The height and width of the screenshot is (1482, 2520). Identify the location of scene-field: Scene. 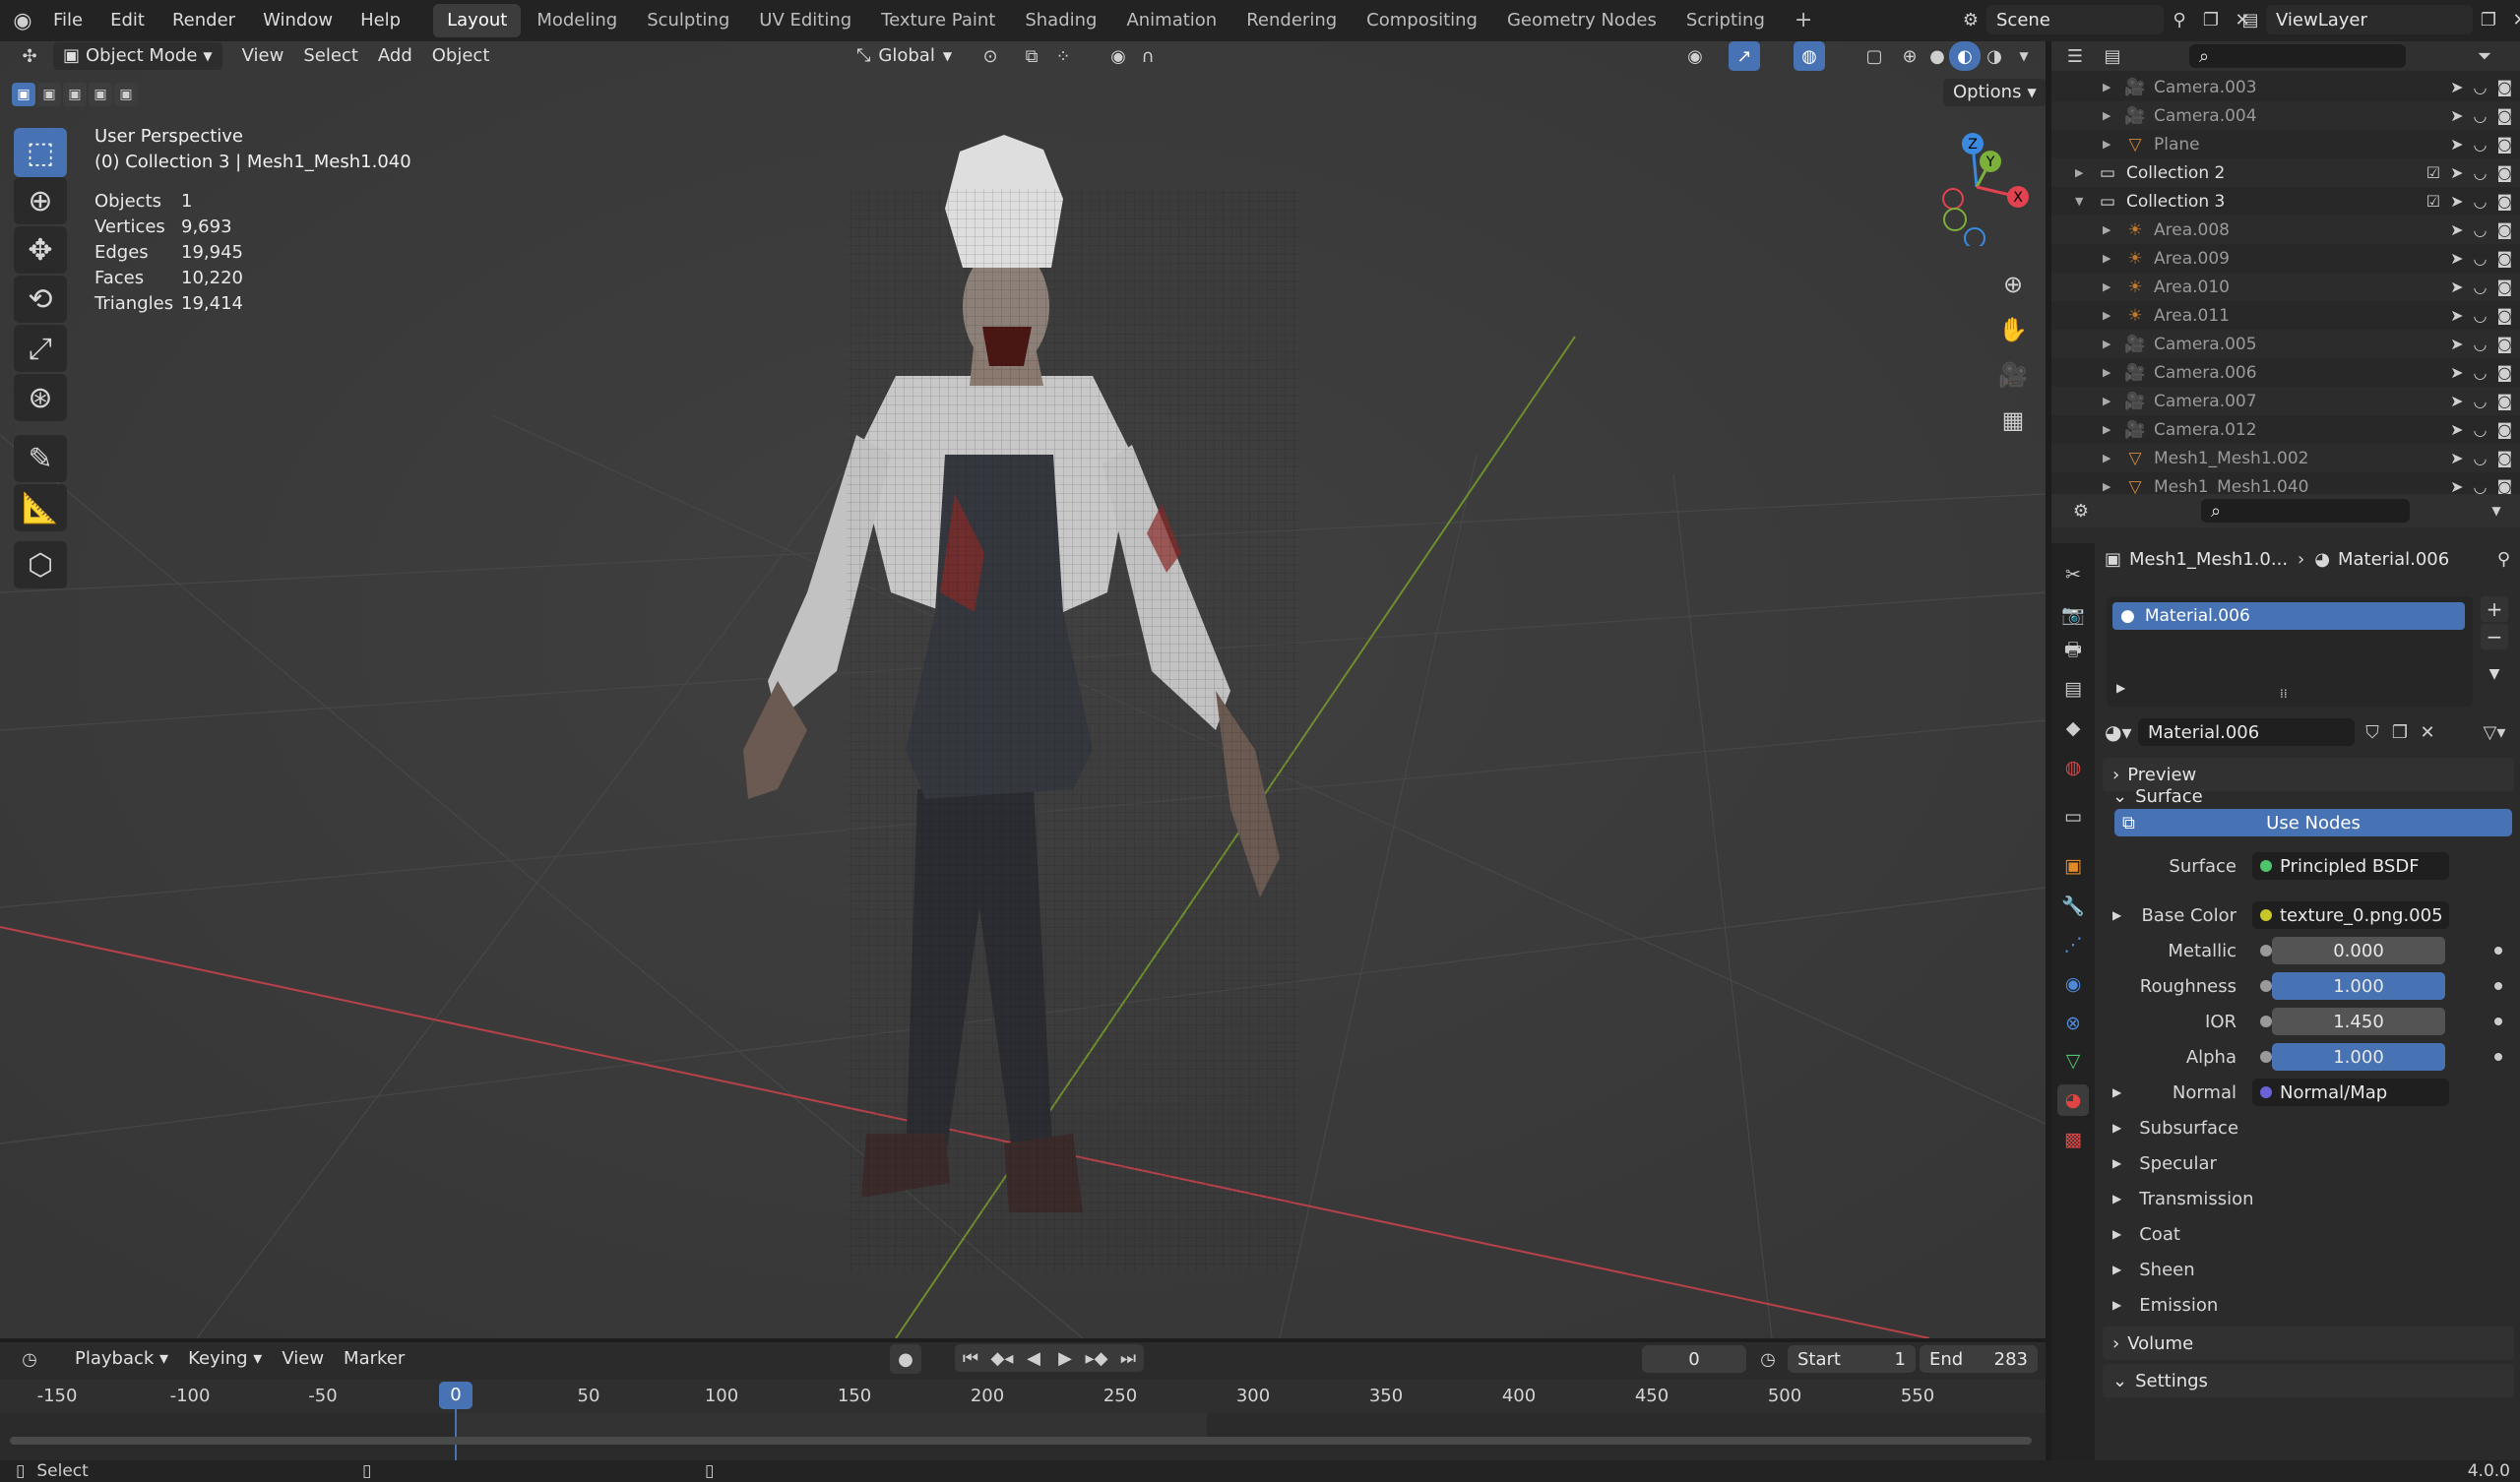
(2075, 19).